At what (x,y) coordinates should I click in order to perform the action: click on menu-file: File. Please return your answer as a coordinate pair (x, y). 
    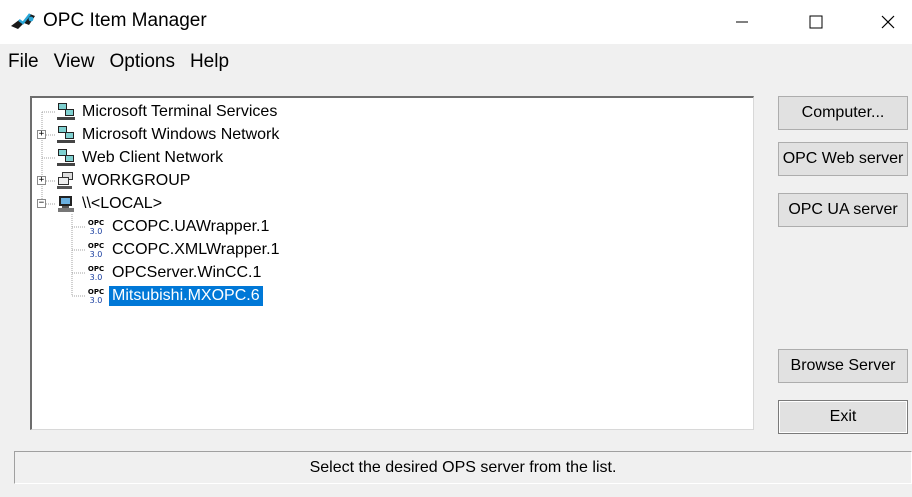
    Looking at the image, I should click on (23, 62).